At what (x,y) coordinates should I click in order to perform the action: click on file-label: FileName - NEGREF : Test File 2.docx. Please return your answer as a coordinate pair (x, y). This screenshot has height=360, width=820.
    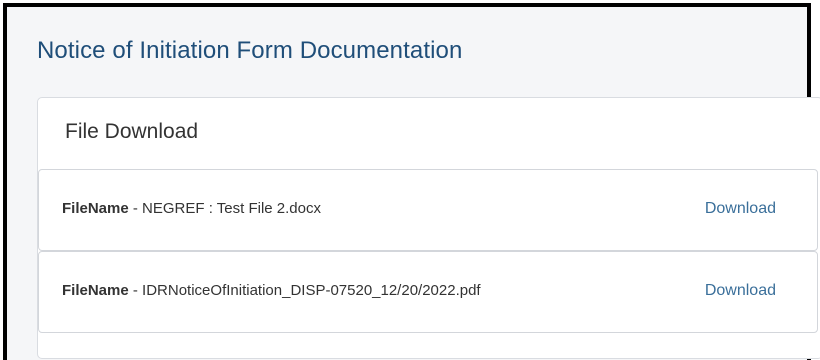
    Looking at the image, I should click on (191, 208).